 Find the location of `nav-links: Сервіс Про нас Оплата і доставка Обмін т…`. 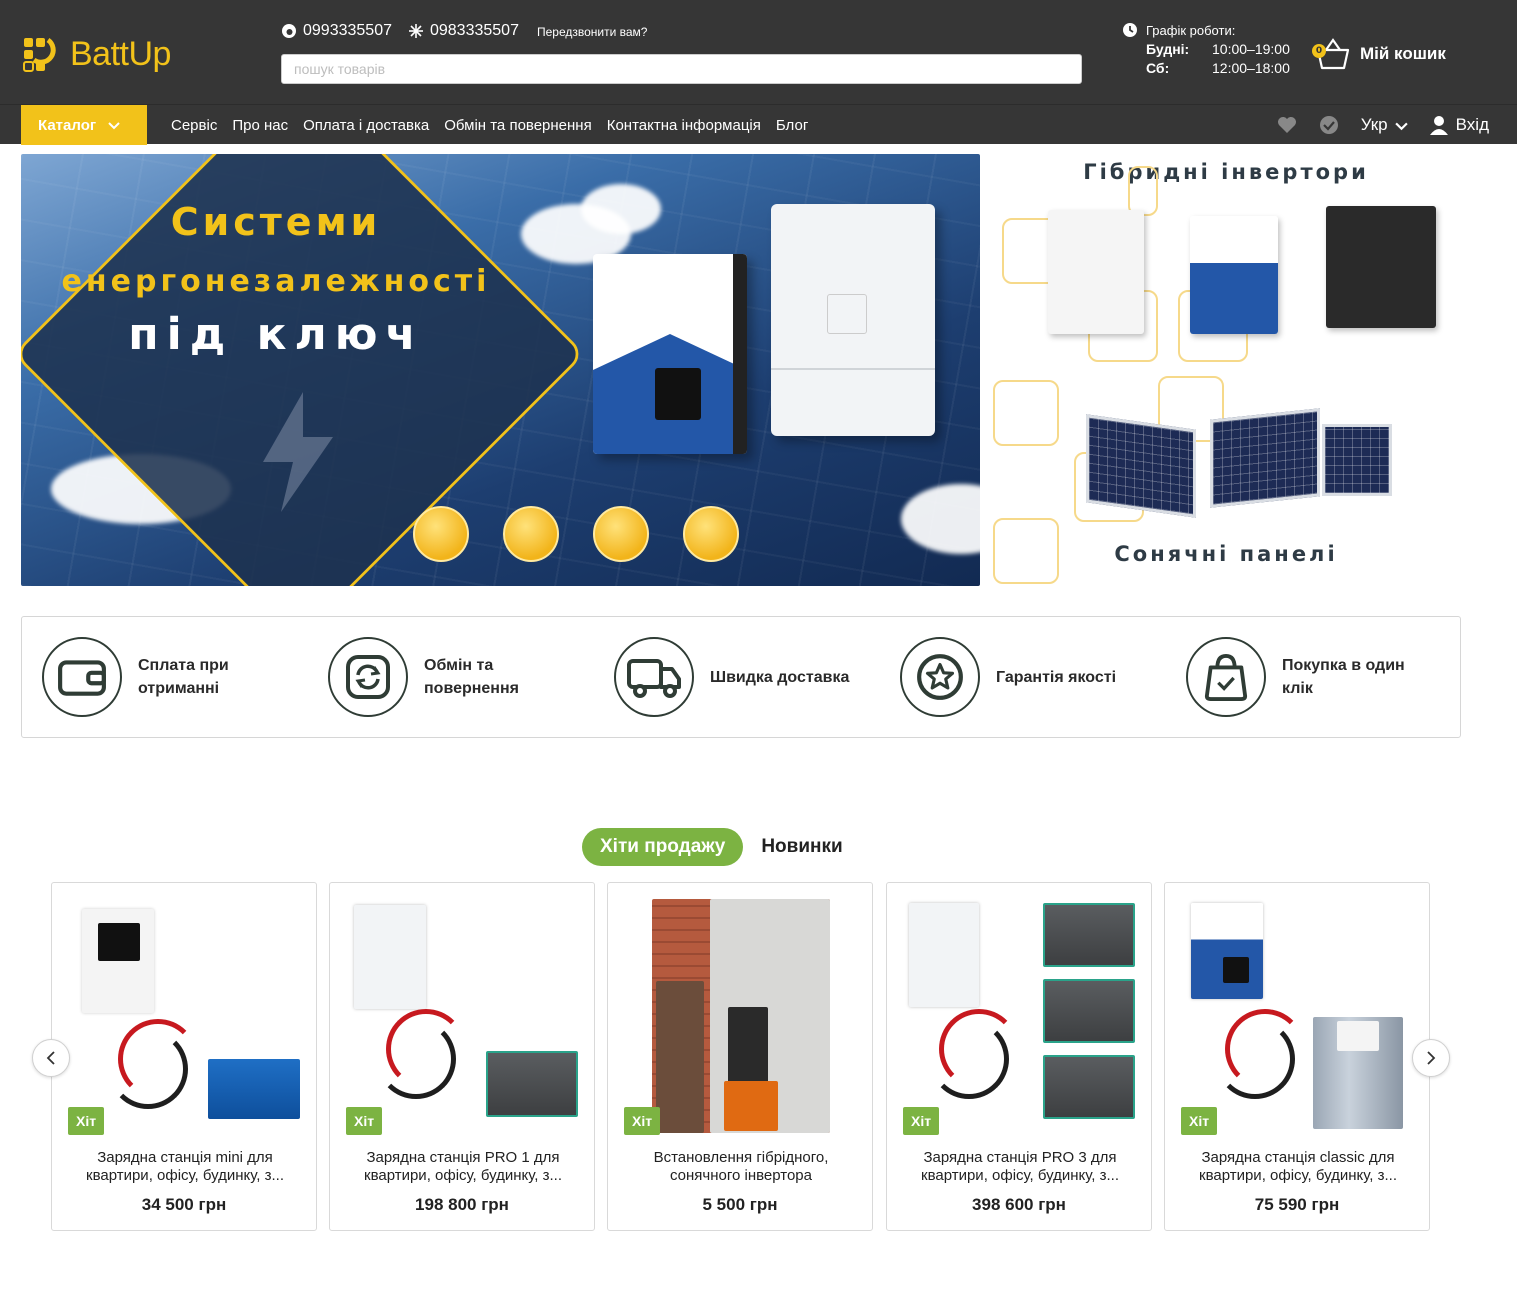

nav-links: Сервіс Про нас Оплата і доставка Обмін т… is located at coordinates (497, 125).